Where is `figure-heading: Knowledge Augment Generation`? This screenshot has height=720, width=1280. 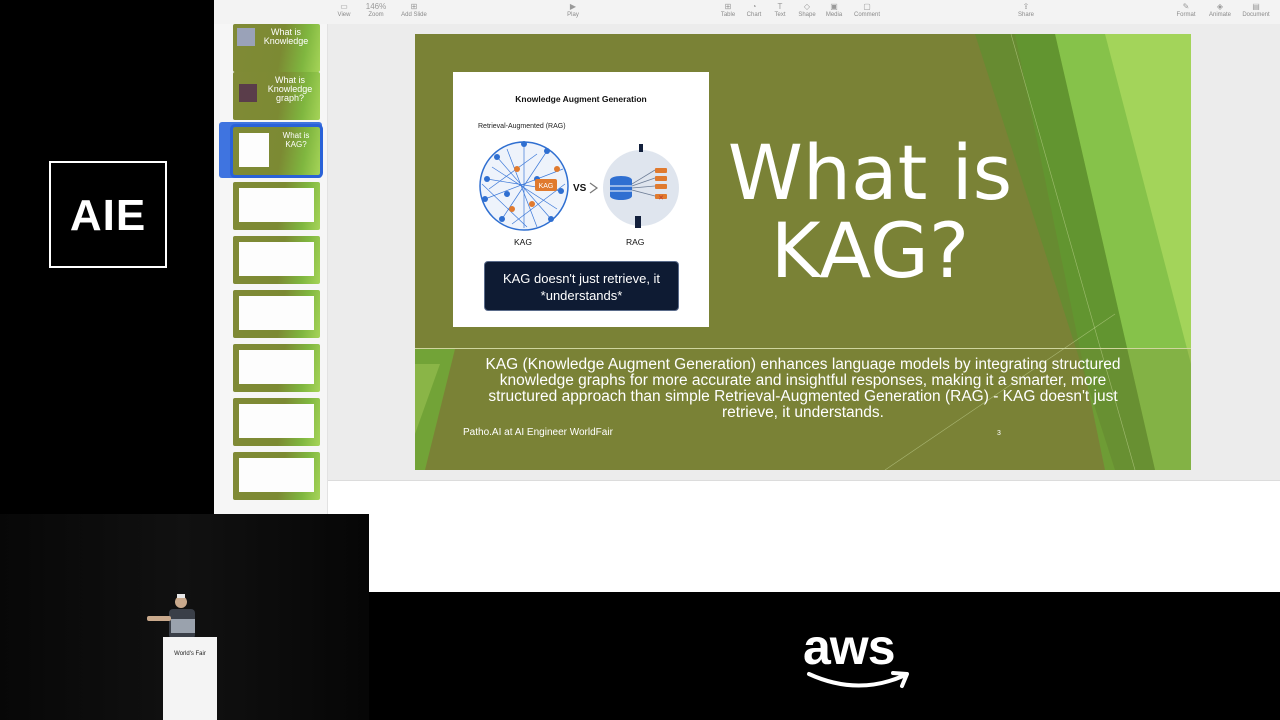
figure-heading: Knowledge Augment Generation is located at coordinates (581, 99).